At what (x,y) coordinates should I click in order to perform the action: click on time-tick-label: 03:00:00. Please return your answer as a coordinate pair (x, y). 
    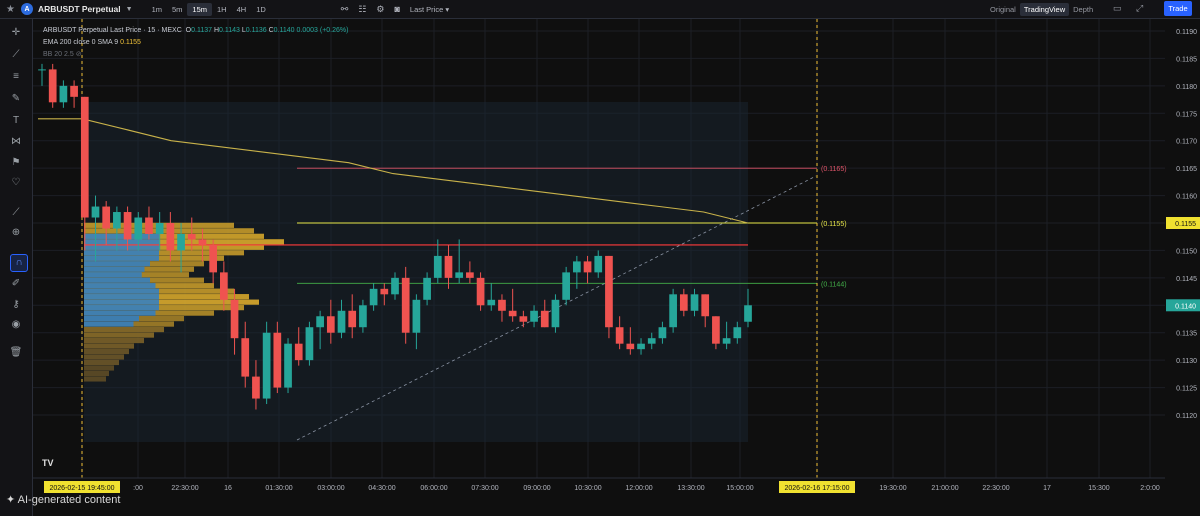
    Looking at the image, I should click on (330, 488).